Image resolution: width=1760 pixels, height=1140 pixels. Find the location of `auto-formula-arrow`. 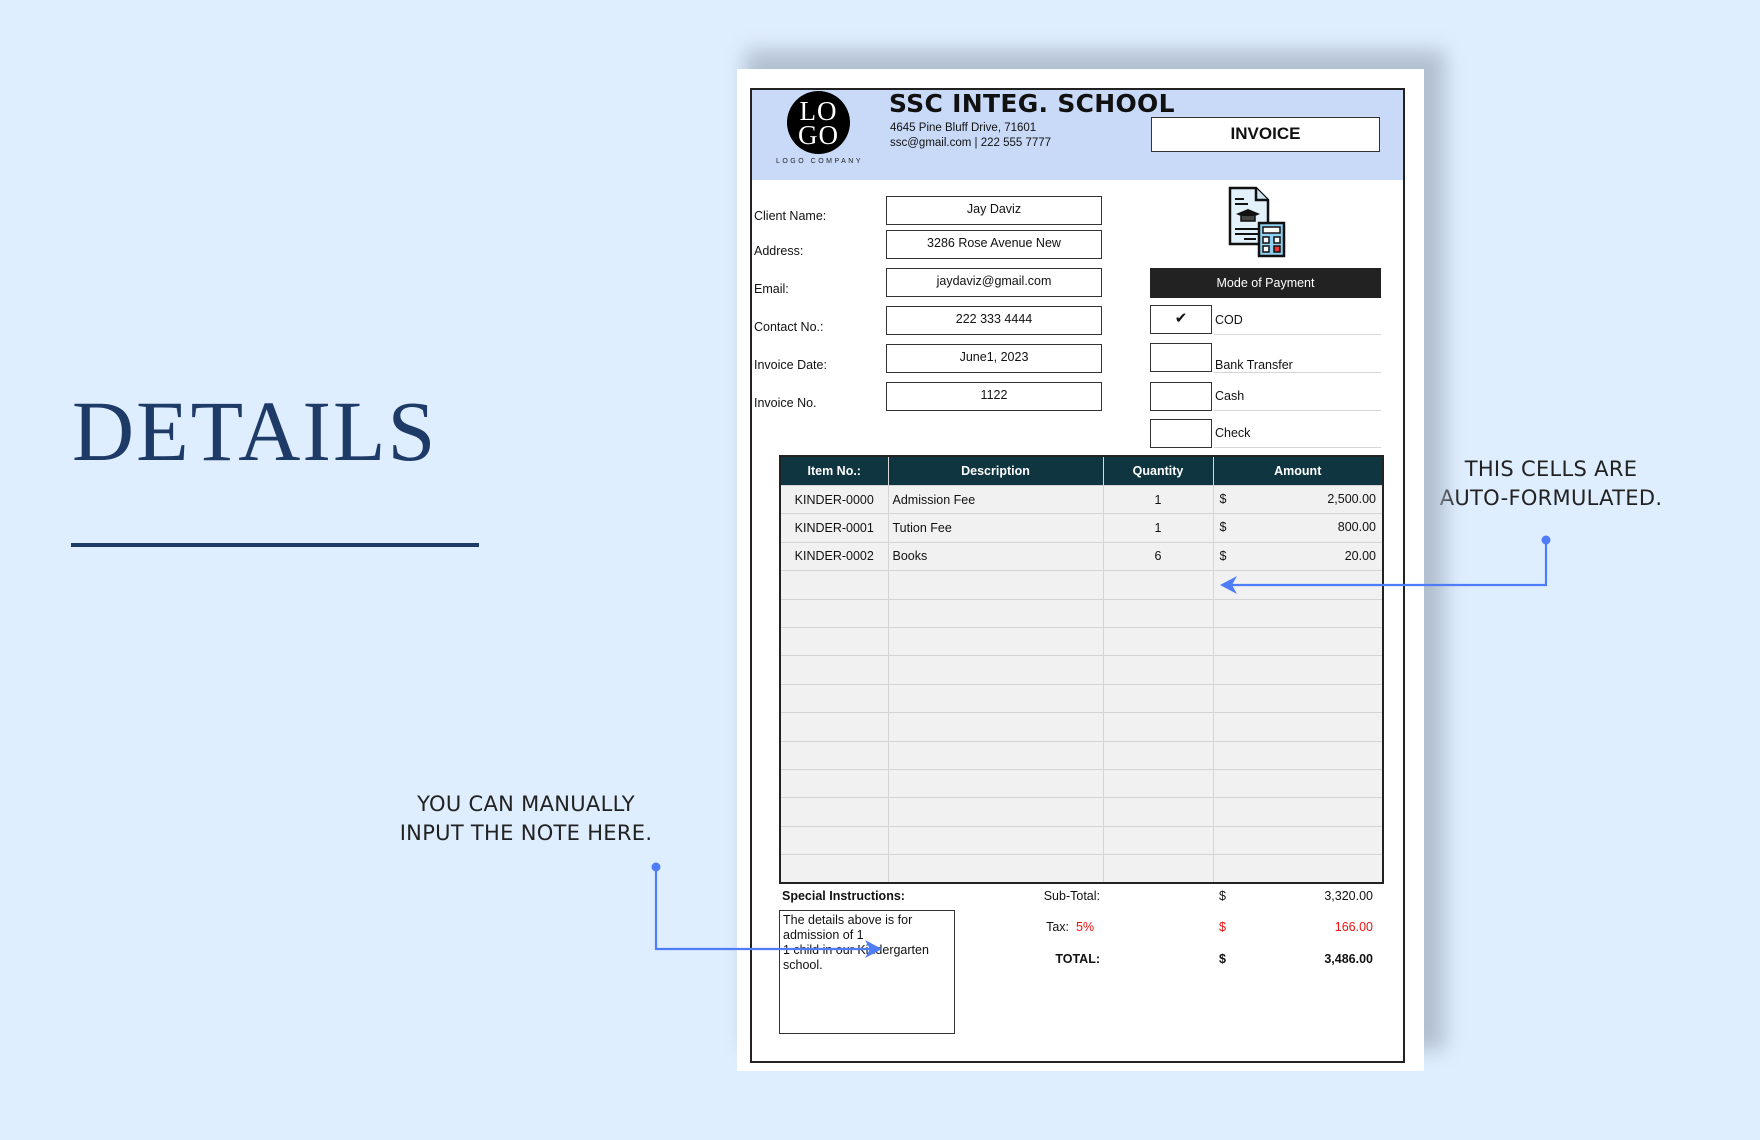

auto-formula-arrow is located at coordinates (1385, 564).